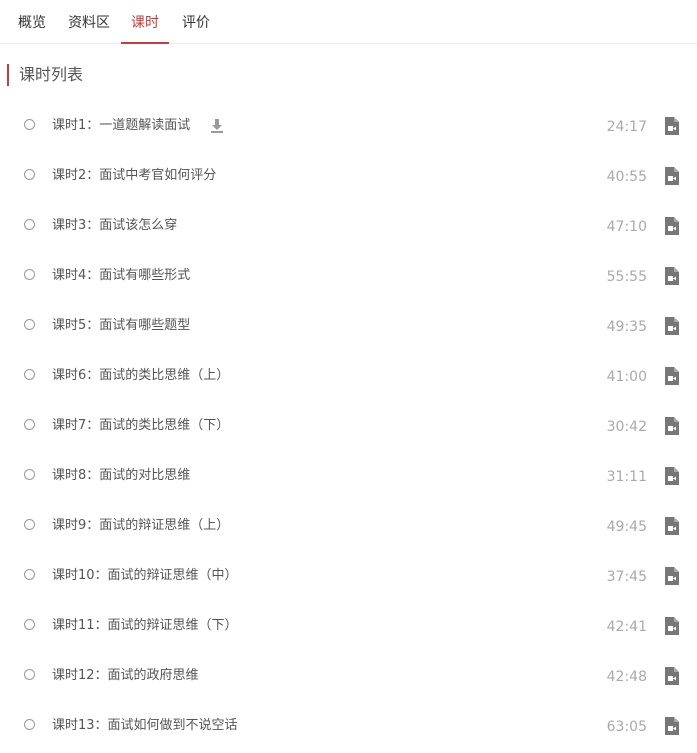  What do you see at coordinates (348, 477) in the screenshot?
I see `lesson-row: 课时8：面试的对比思维 31:11` at bounding box center [348, 477].